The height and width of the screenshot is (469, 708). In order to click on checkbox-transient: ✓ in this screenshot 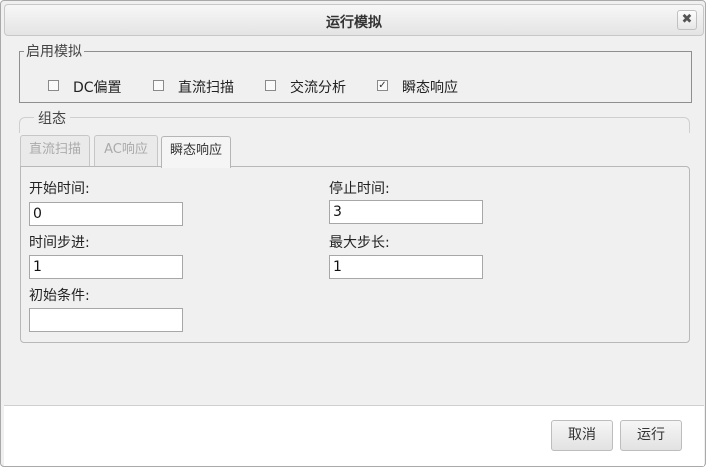, I will do `click(382, 85)`.